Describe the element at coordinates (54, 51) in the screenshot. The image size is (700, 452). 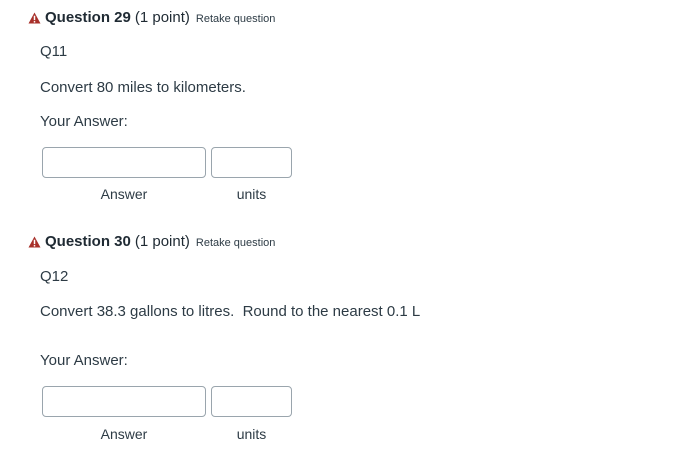
I see `question-code: Q11` at that location.